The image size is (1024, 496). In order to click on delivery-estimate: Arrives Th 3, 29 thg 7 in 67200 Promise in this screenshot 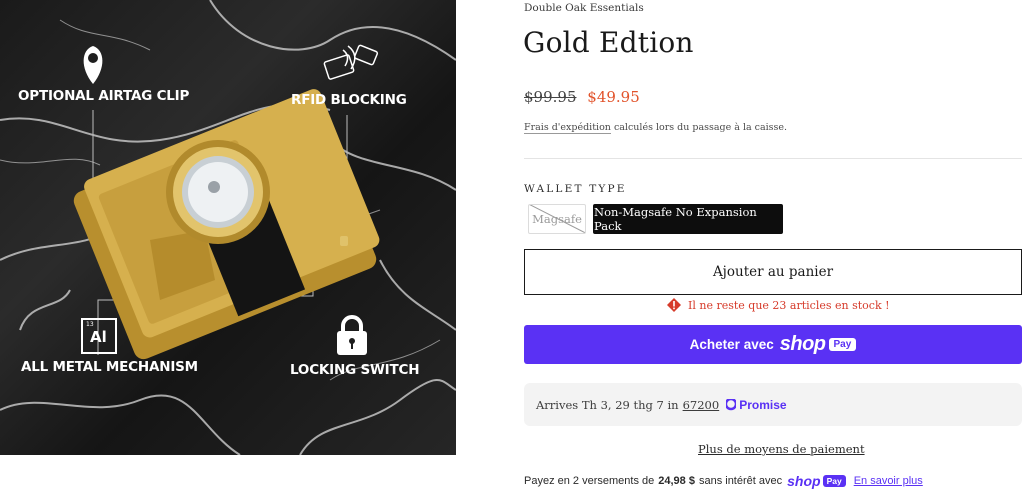, I will do `click(773, 404)`.